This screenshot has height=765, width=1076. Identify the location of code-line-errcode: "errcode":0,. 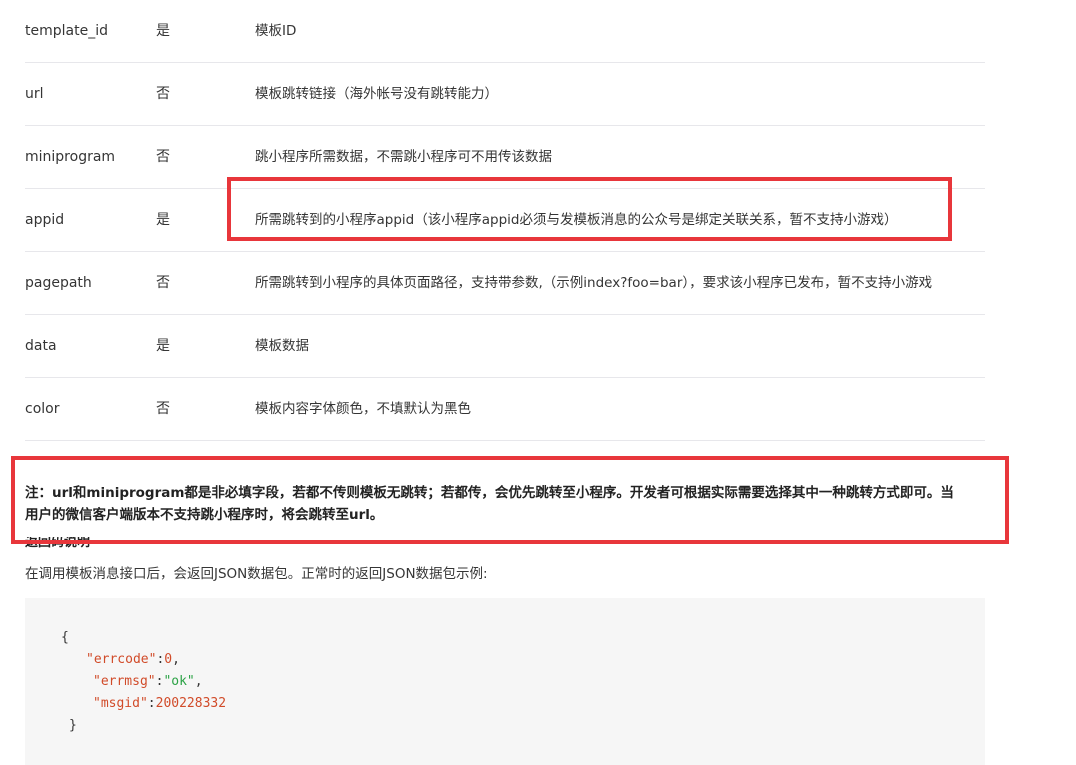
(133, 660).